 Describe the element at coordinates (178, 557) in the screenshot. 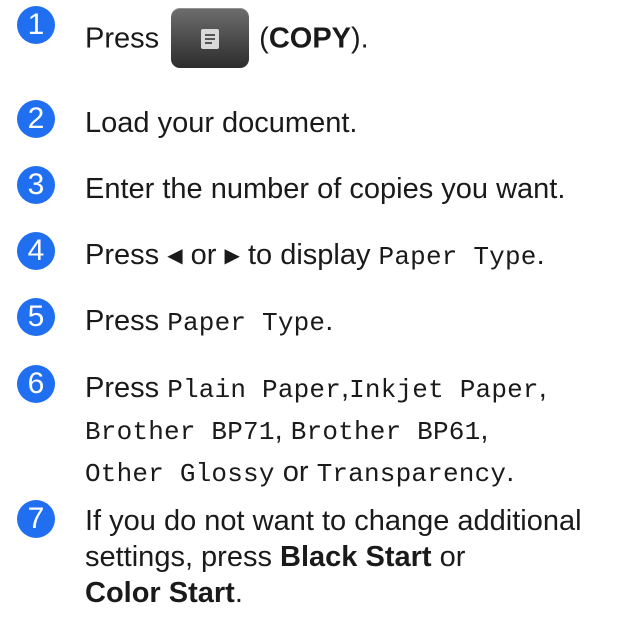

I see `settings-press-text: settings, press` at that location.